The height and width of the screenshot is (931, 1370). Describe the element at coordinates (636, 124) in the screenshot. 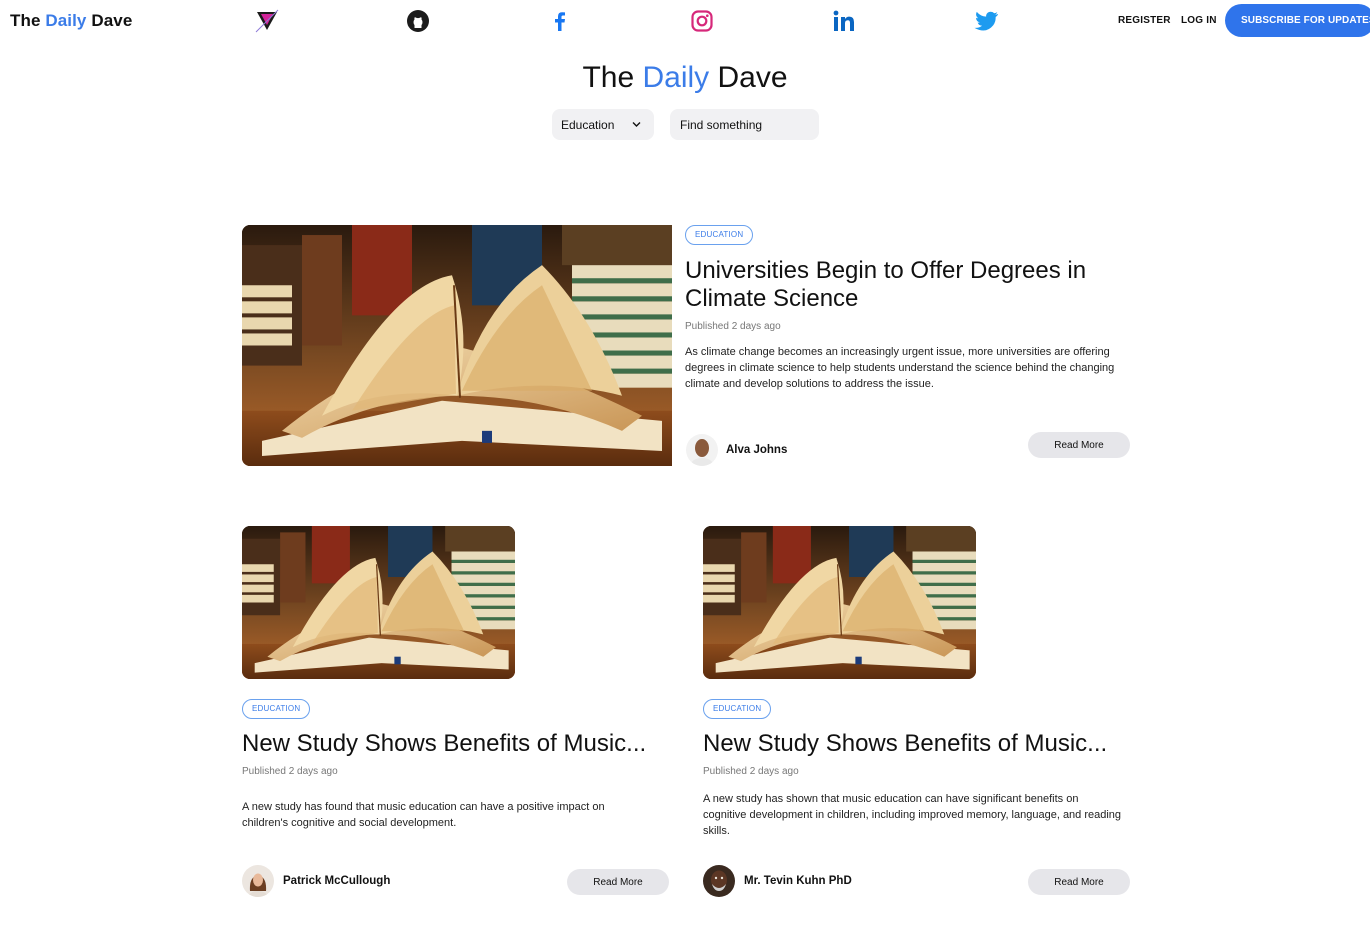

I see `chevron-down-icon` at that location.